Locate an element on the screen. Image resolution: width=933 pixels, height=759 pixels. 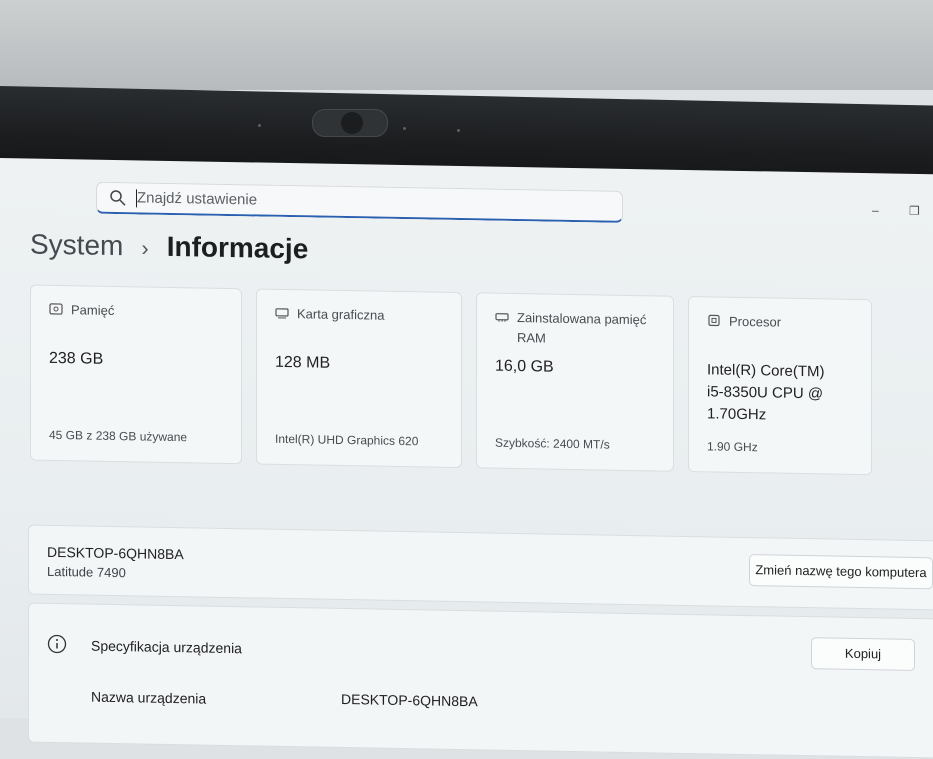
storage-usage: 45 GB z 238 GB używane is located at coordinates (118, 436).